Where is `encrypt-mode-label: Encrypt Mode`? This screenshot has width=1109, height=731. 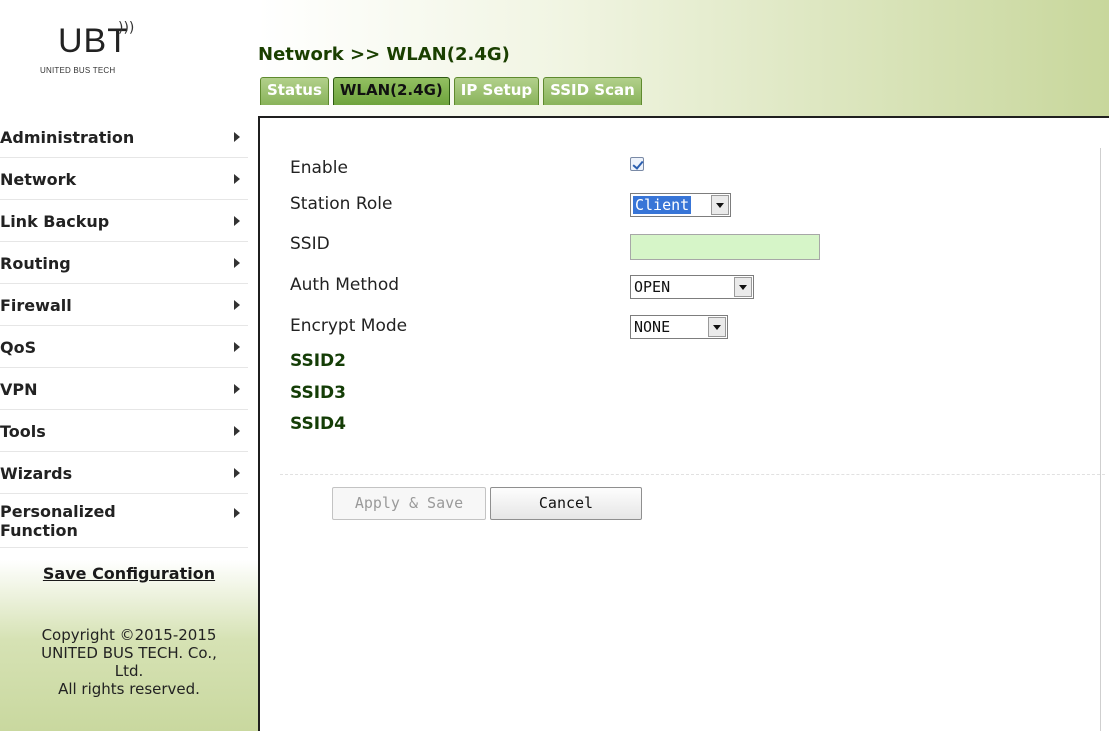
encrypt-mode-label: Encrypt Mode is located at coordinates (349, 326).